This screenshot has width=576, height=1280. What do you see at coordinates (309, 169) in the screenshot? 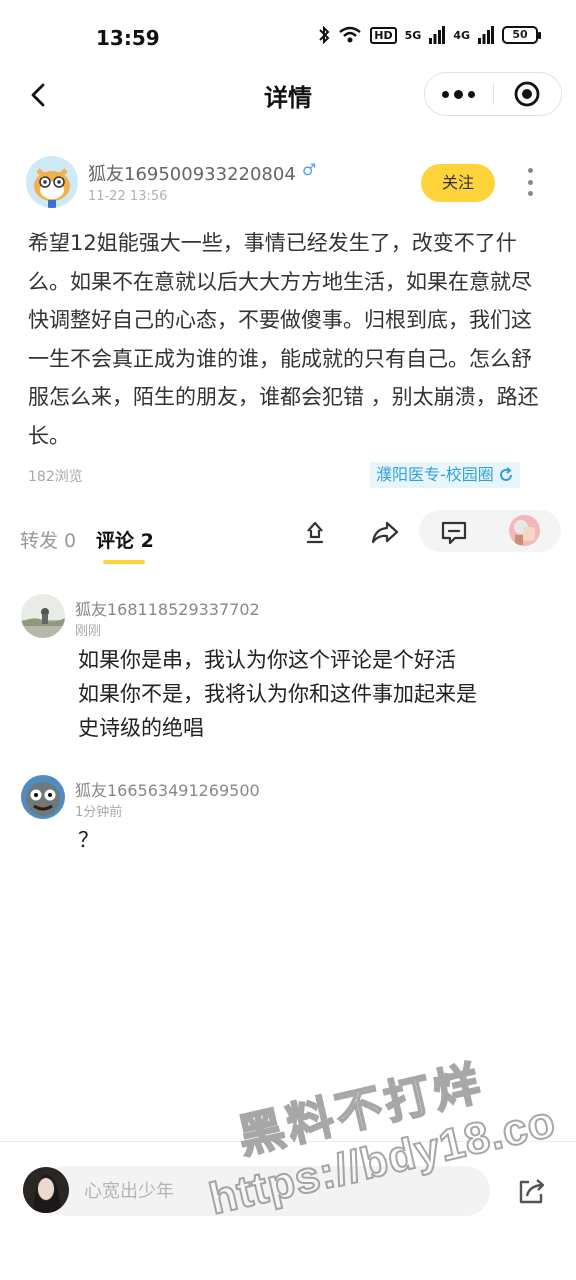
I see `male-icon: ♂` at bounding box center [309, 169].